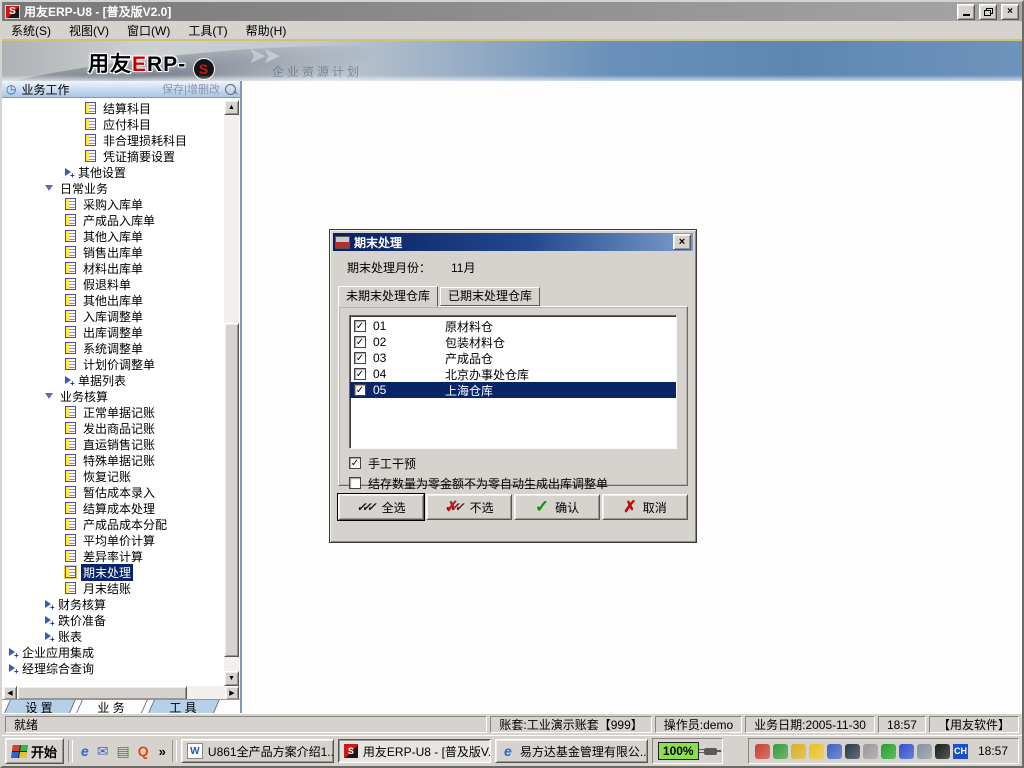 The height and width of the screenshot is (768, 1024). Describe the element at coordinates (355, 483) in the screenshot. I see `checkbox-icon` at that location.